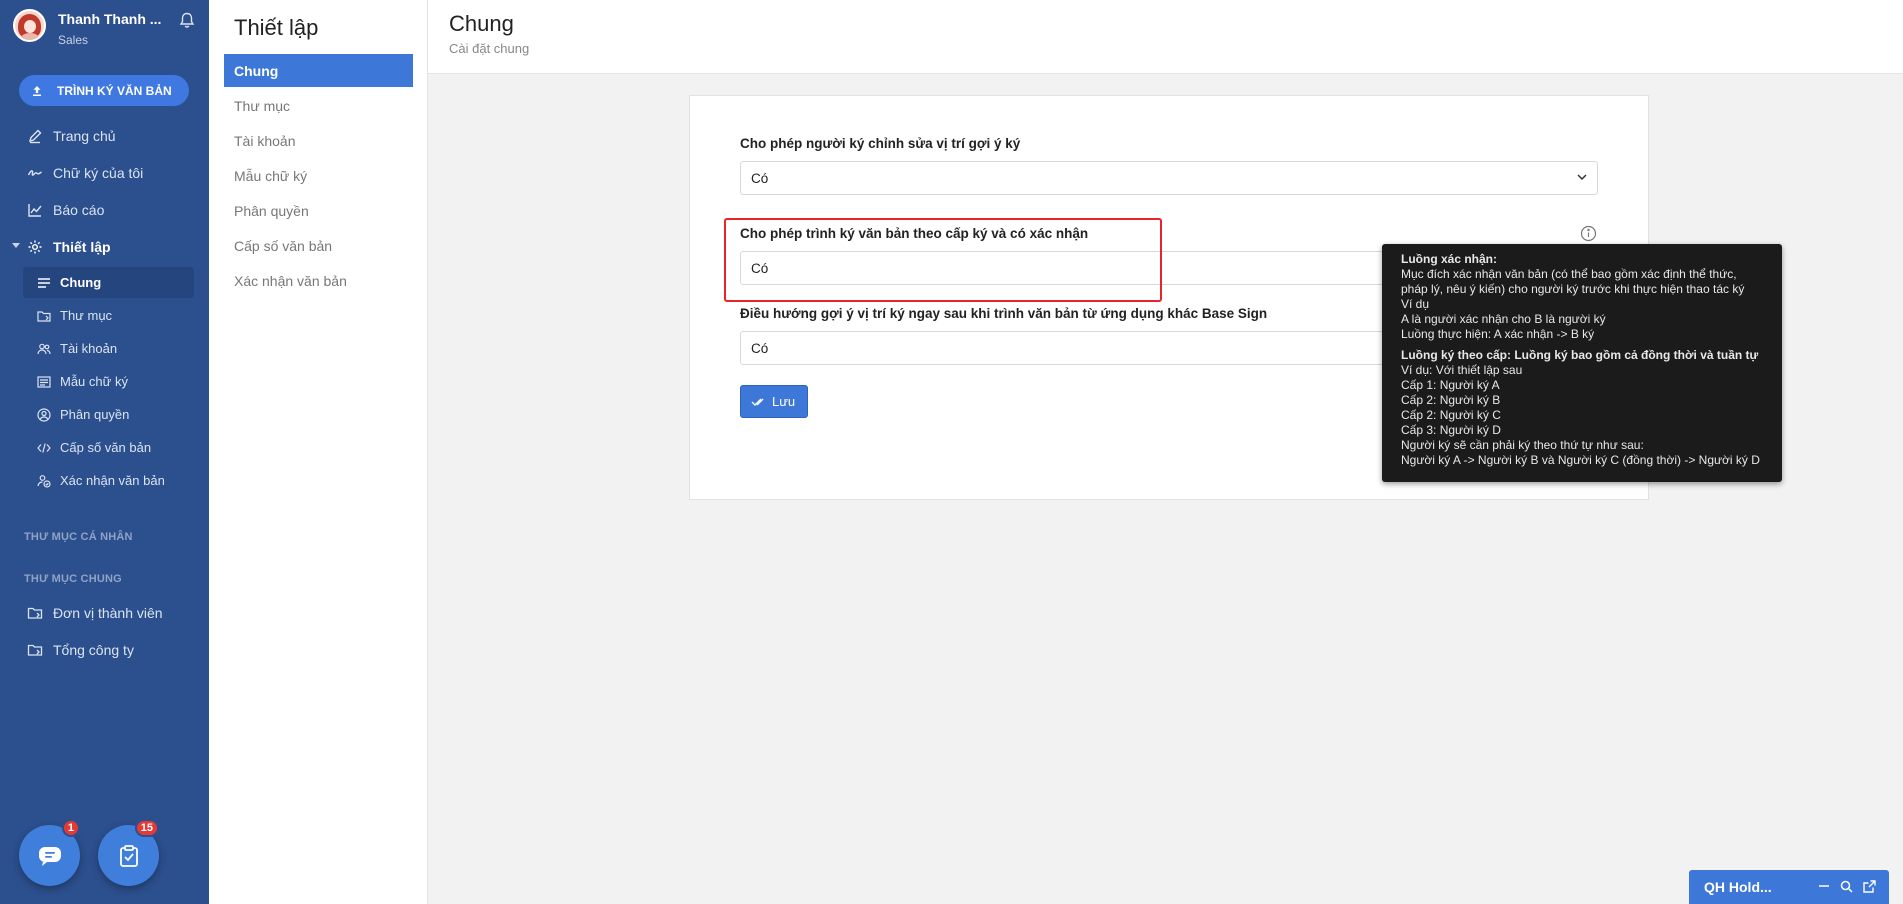 Image resolution: width=1903 pixels, height=904 pixels. Describe the element at coordinates (489, 48) in the screenshot. I see `page-subtitle: Cài đặt chung` at that location.